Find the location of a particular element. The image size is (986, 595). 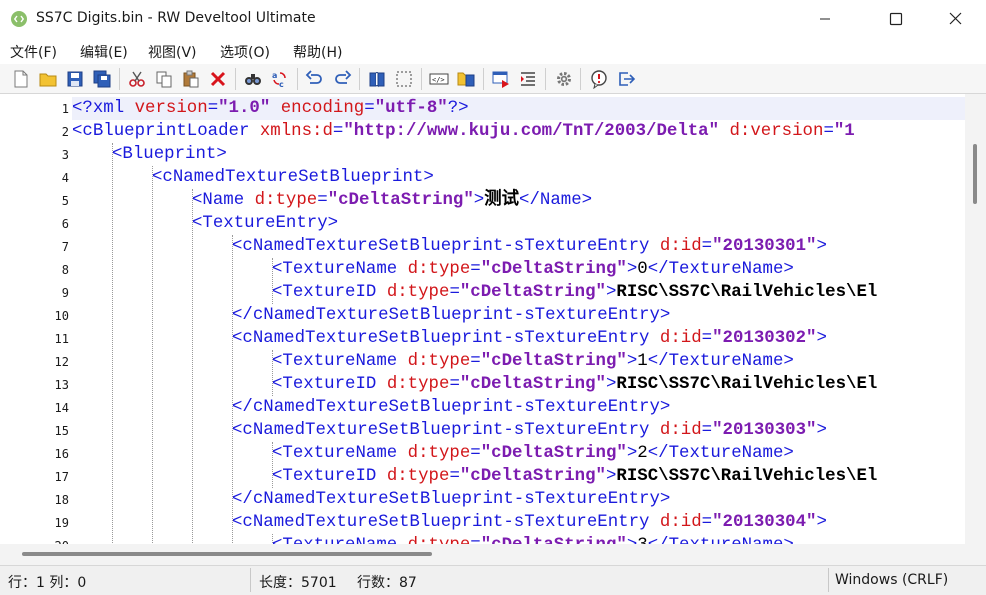

indent-icon is located at coordinates (528, 79).